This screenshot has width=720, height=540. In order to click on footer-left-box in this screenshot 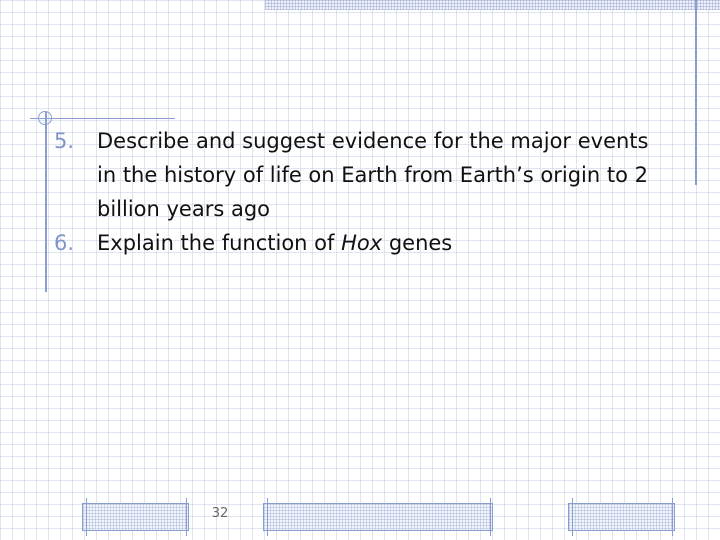, I will do `click(135, 517)`.